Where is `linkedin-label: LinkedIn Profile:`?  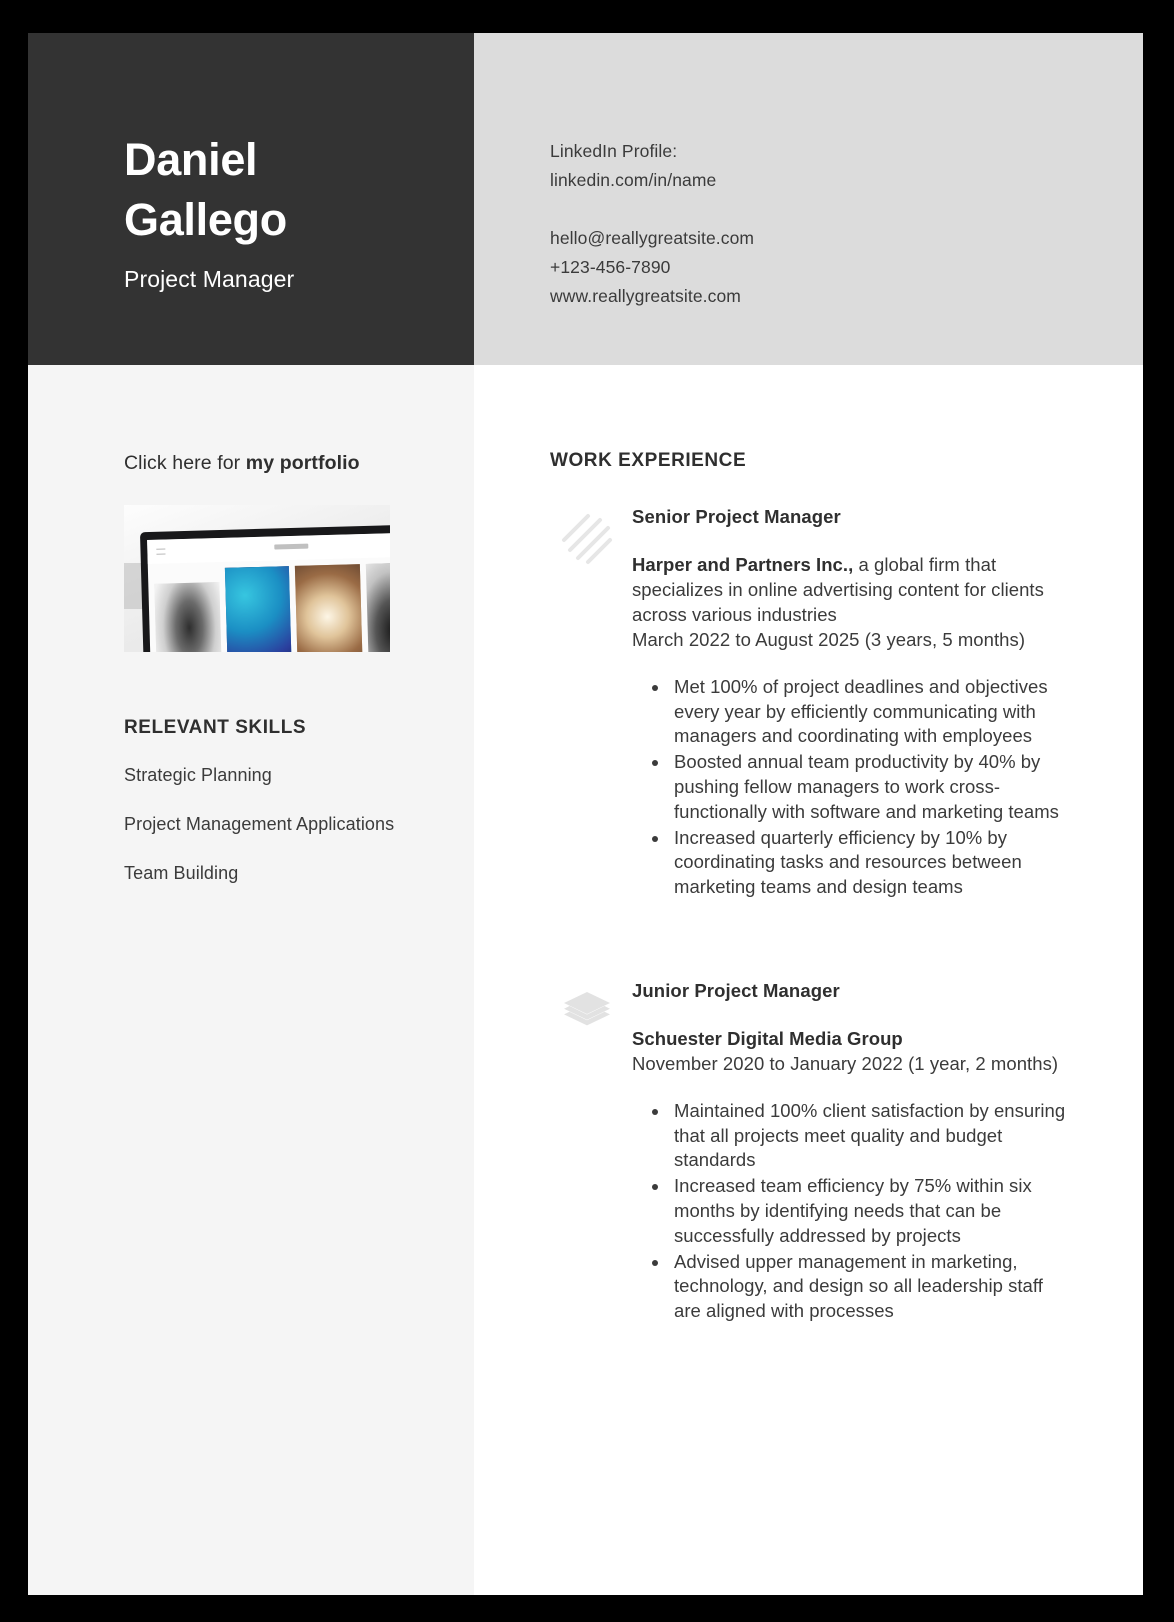 linkedin-label: LinkedIn Profile: is located at coordinates (614, 151).